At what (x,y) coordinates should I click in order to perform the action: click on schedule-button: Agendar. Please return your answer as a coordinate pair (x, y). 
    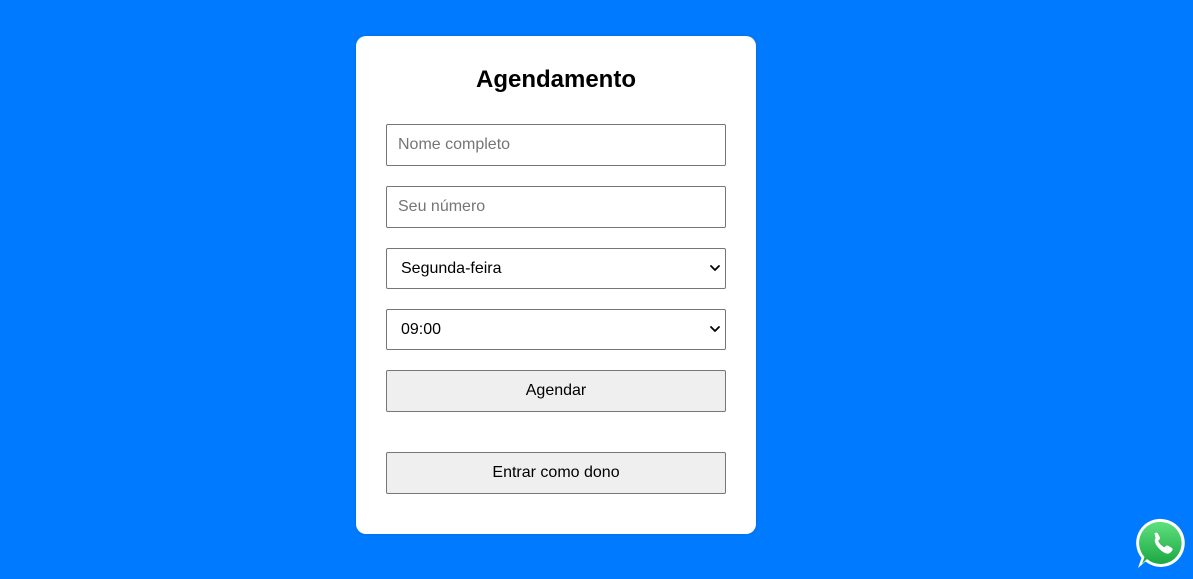
    Looking at the image, I should click on (556, 391).